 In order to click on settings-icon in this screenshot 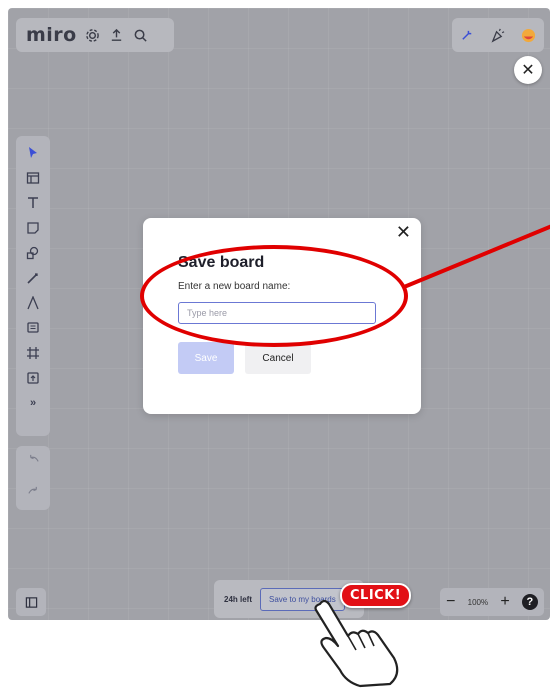, I will do `click(93, 35)`.